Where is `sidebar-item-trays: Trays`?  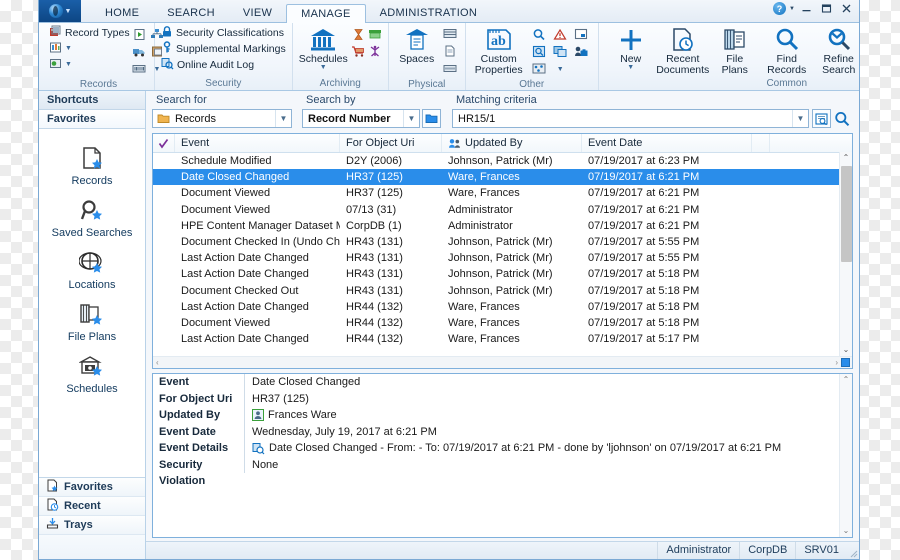
sidebar-item-trays: Trays is located at coordinates (92, 525).